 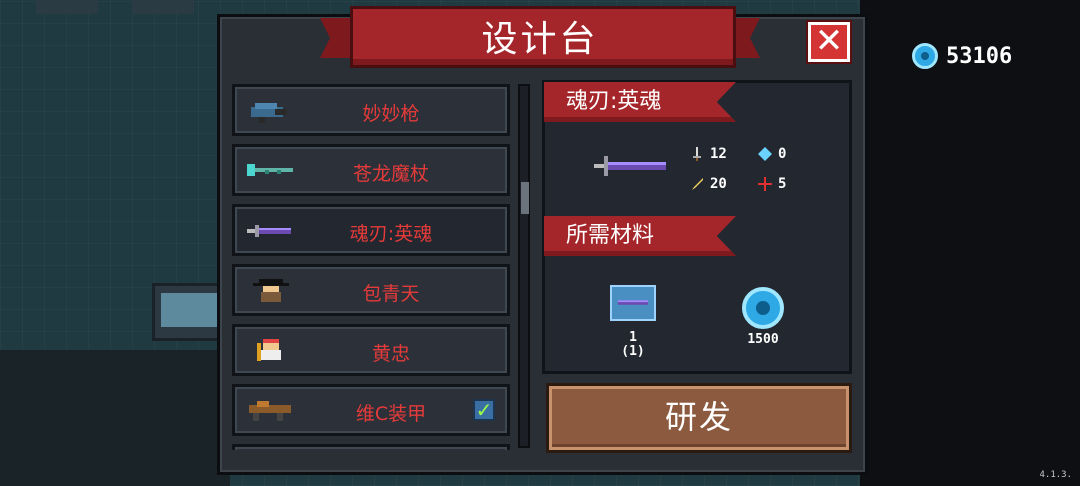 What do you see at coordinates (270, 411) in the screenshot?
I see `armor-icon` at bounding box center [270, 411].